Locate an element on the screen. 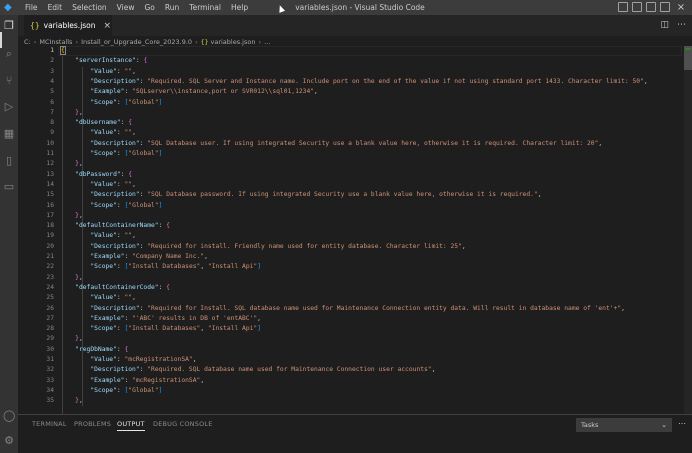  panel-tab-terminal: TERMINAL is located at coordinates (49, 424).